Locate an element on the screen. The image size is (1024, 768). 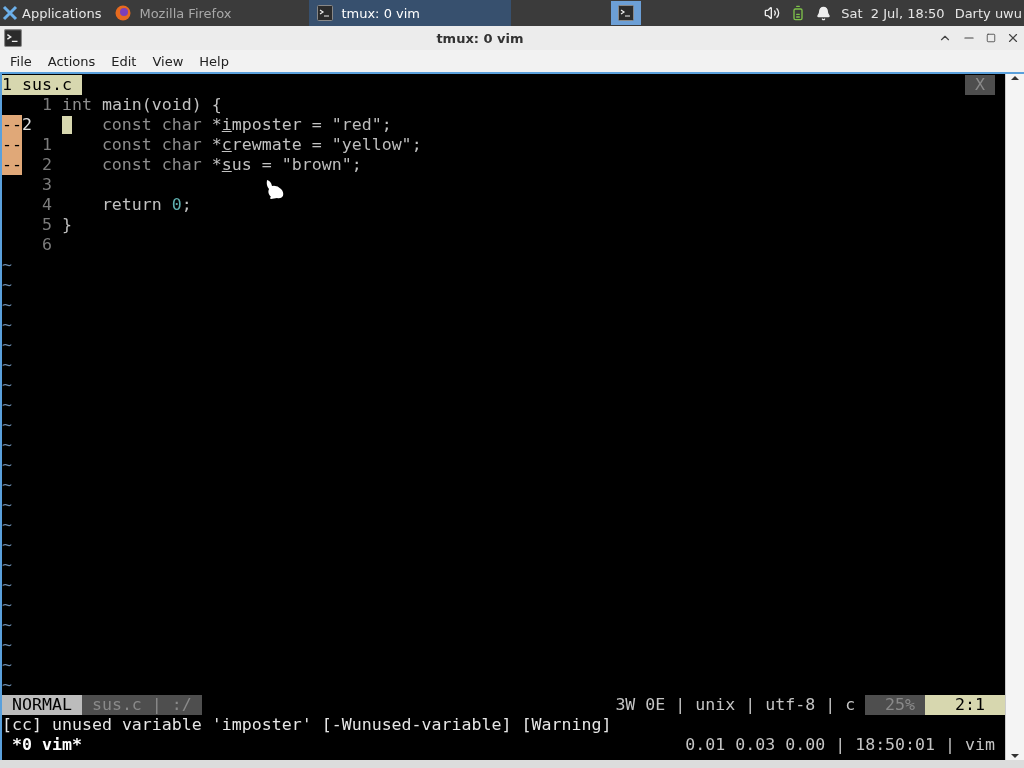
code-line: const char *sus = "brown"; is located at coordinates (231, 165).